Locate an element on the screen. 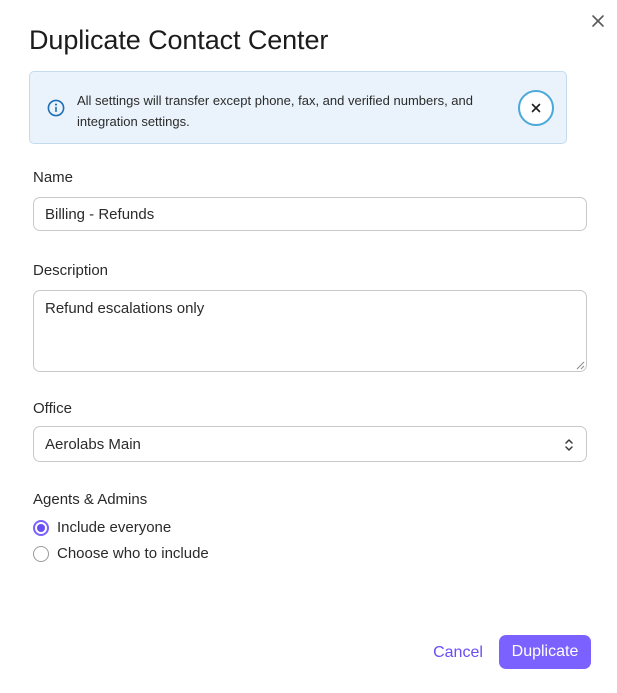  office-selected-value: Aerolabs Main is located at coordinates (93, 444).